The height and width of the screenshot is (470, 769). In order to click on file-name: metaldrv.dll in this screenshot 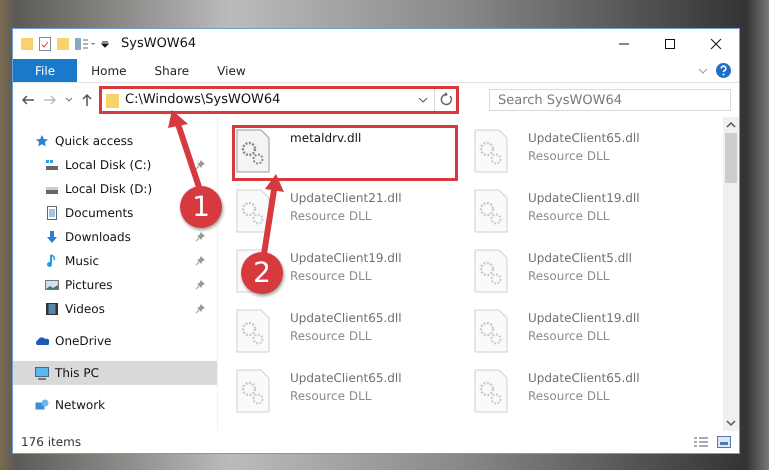, I will do `click(326, 138)`.